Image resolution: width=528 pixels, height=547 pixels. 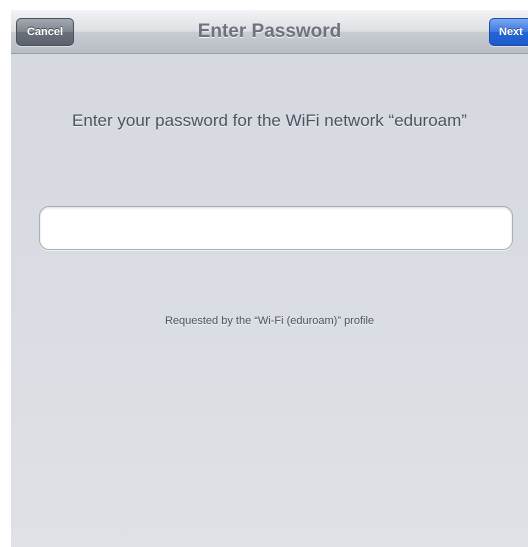 I want to click on navigation-bar: Cancel Enter Password Next, so click(x=269, y=32).